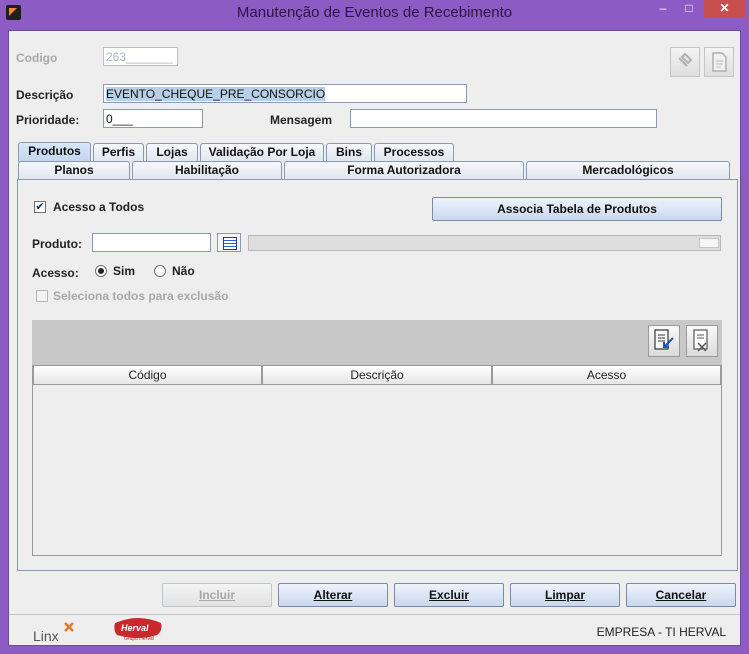 The image size is (749, 654). I want to click on alterar-label: Alterar, so click(333, 595).